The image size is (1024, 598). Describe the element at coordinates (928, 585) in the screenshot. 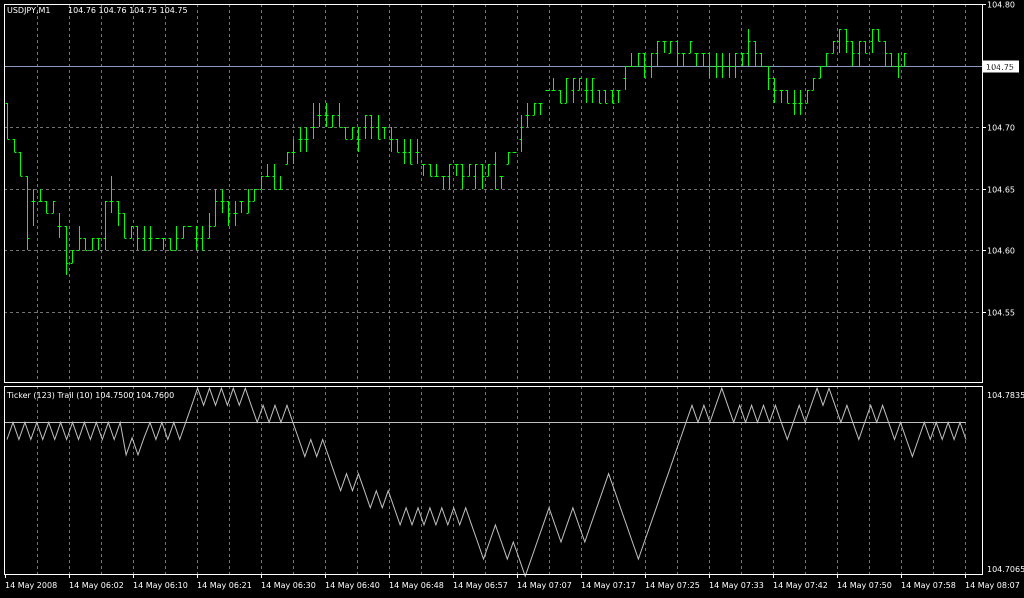

I see `time-label: 14 May 07:58` at that location.